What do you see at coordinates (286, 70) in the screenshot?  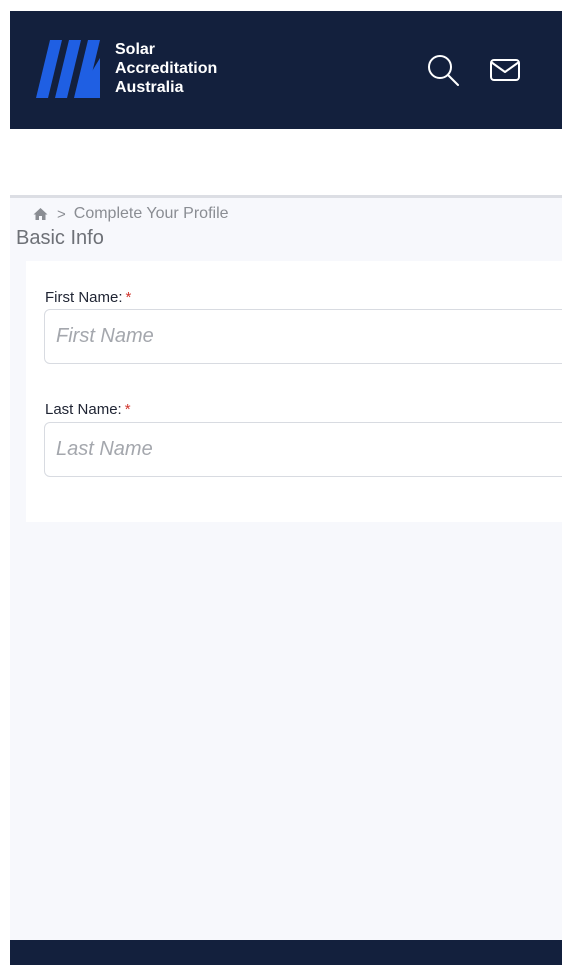 I see `top-header: Solar Accreditation Australia` at bounding box center [286, 70].